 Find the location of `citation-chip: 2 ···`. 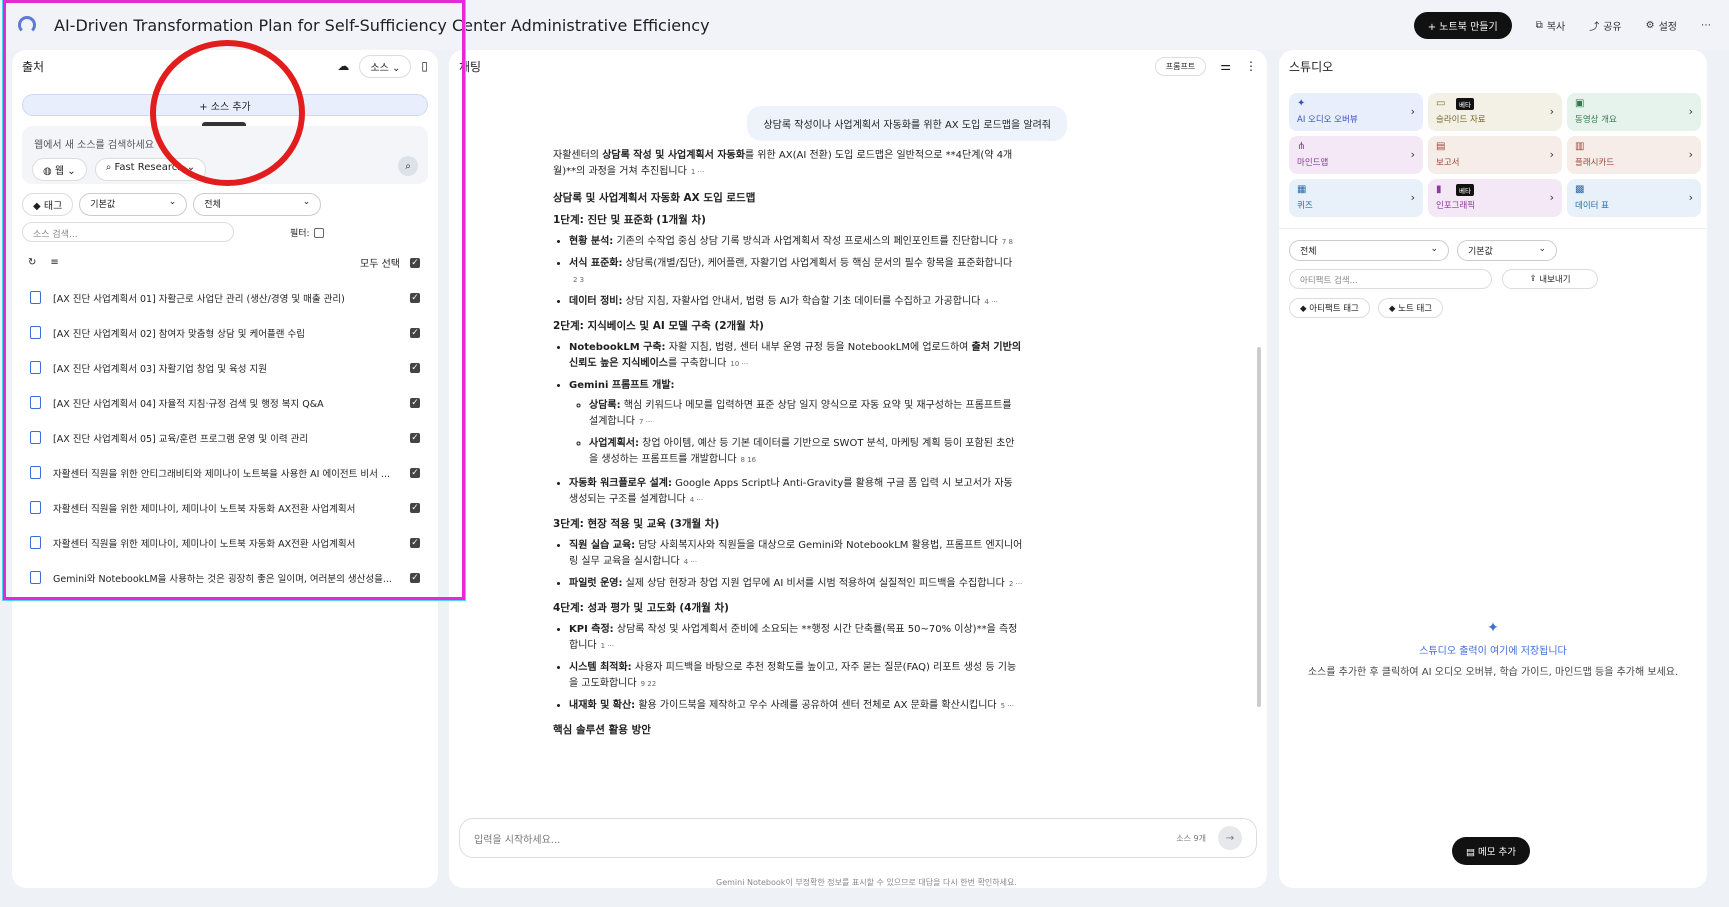

citation-chip: 2 ··· is located at coordinates (1015, 584).